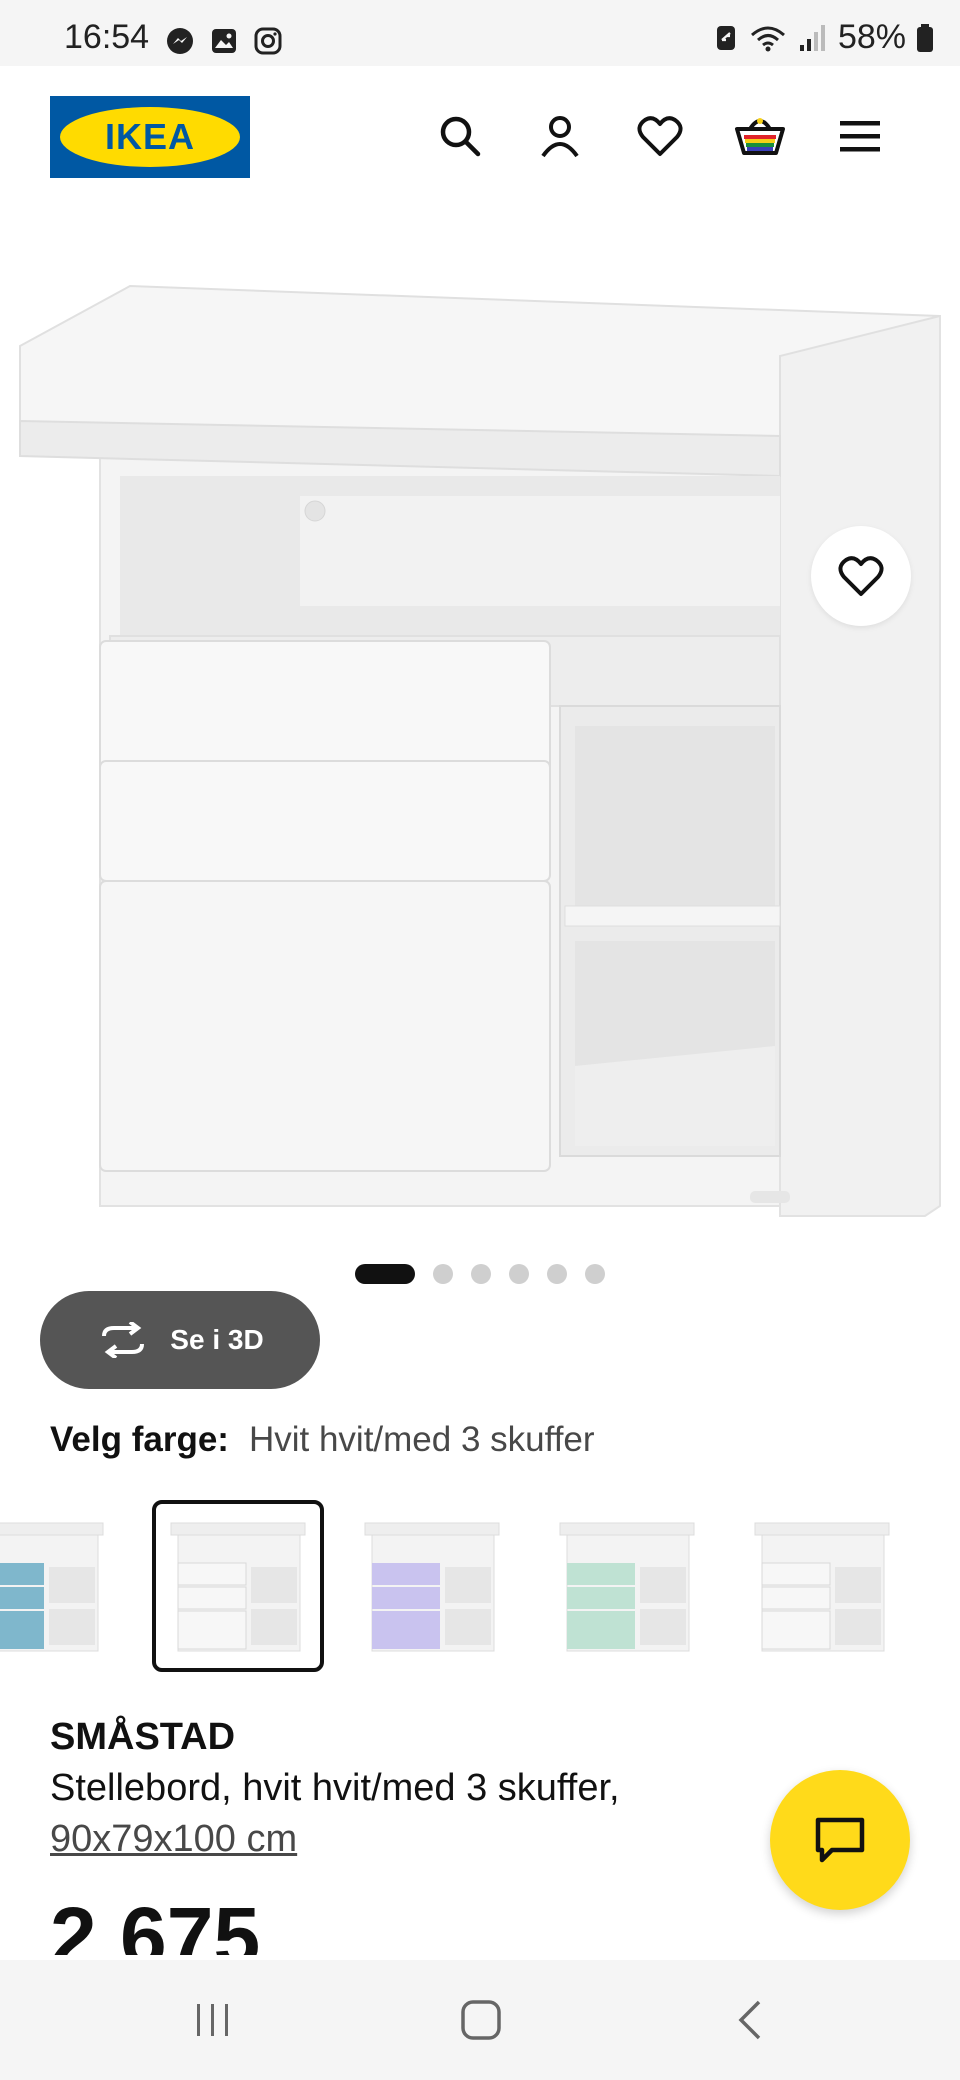 The height and width of the screenshot is (2080, 960). I want to click on home-button, so click(481, 2020).